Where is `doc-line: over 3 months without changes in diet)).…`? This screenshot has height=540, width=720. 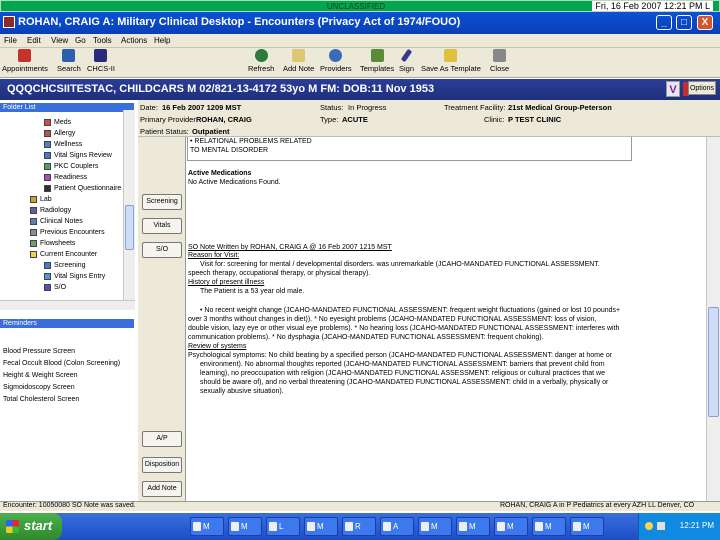
doc-line: over 3 months without changes in diet)).… is located at coordinates (392, 319).